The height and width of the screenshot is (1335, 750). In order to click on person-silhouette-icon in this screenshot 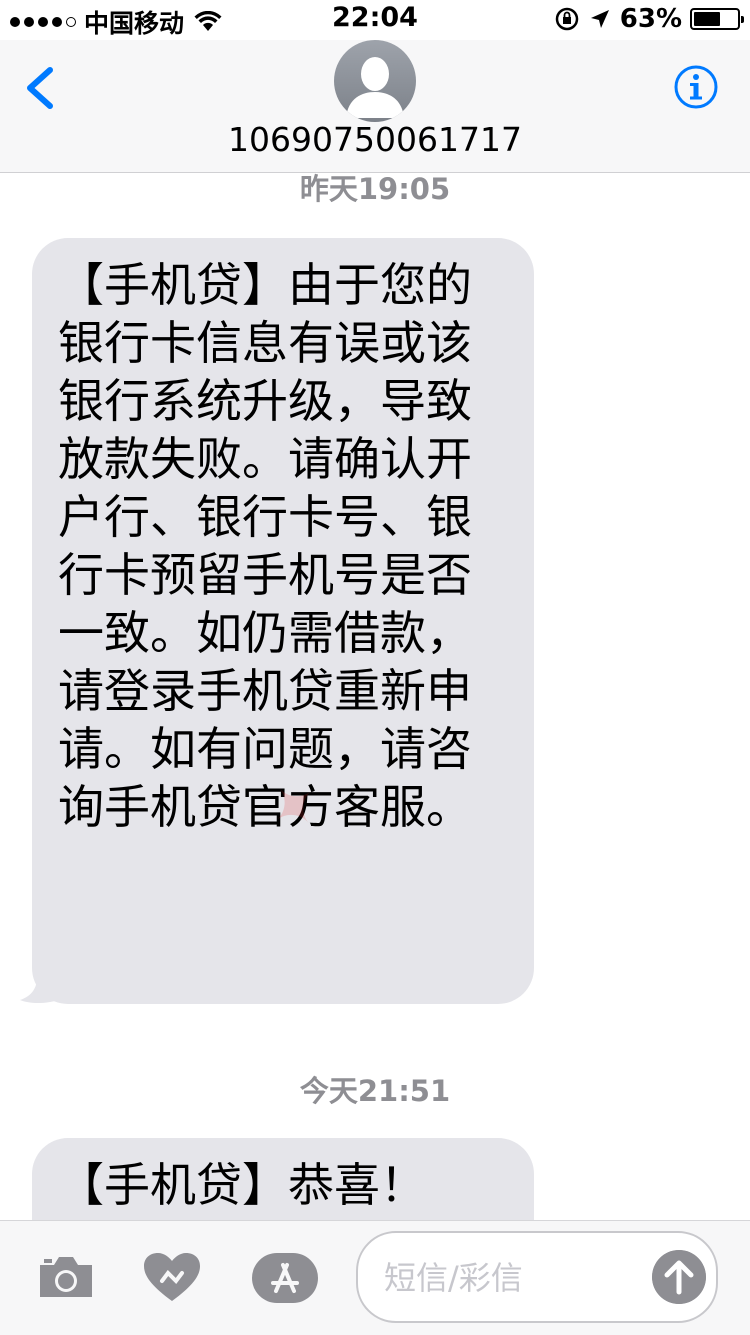, I will do `click(375, 87)`.